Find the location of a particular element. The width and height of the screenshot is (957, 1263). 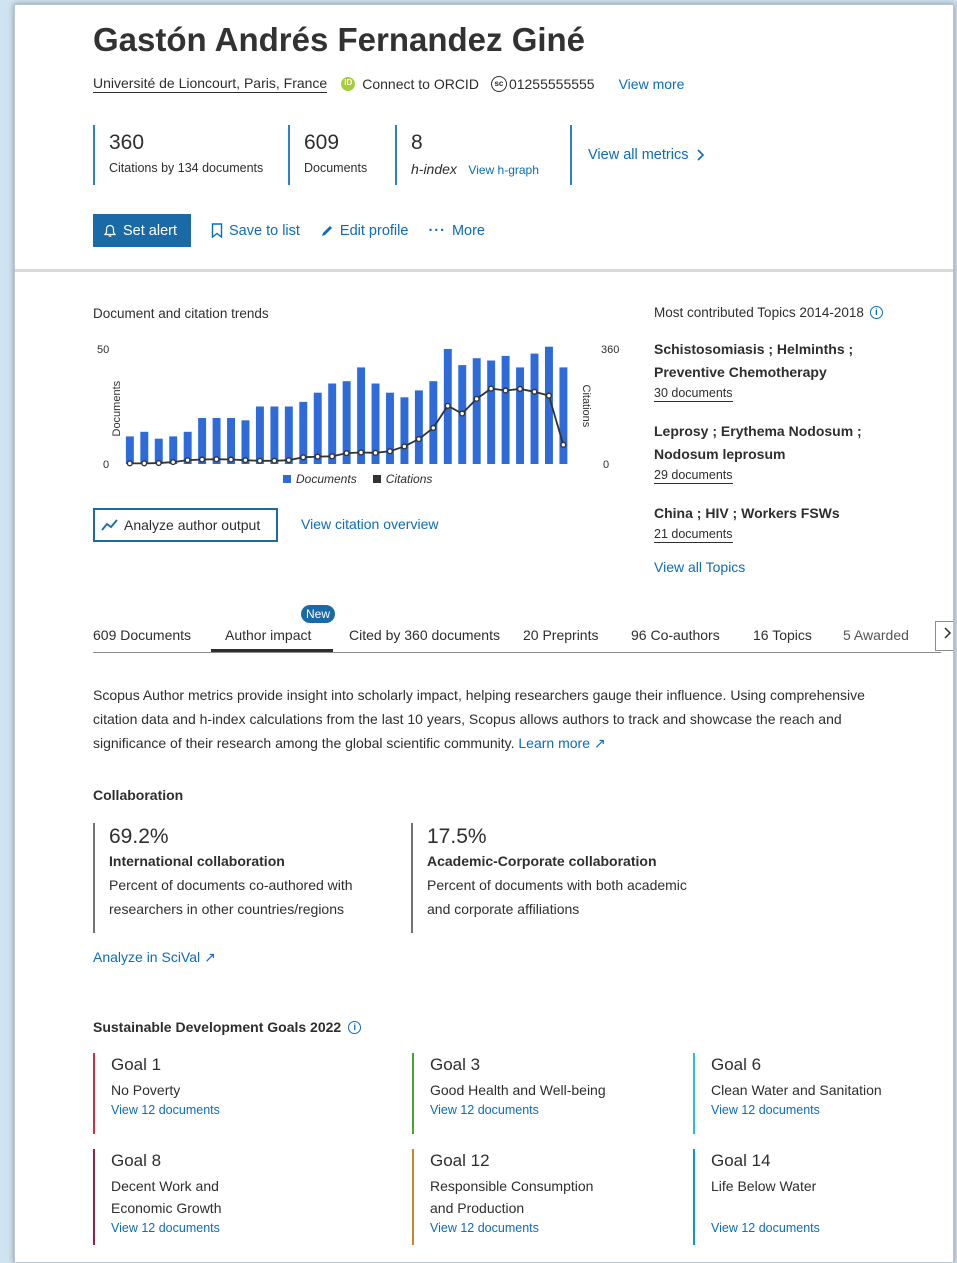

view-all-metrics-link: View all metrics is located at coordinates (639, 155).